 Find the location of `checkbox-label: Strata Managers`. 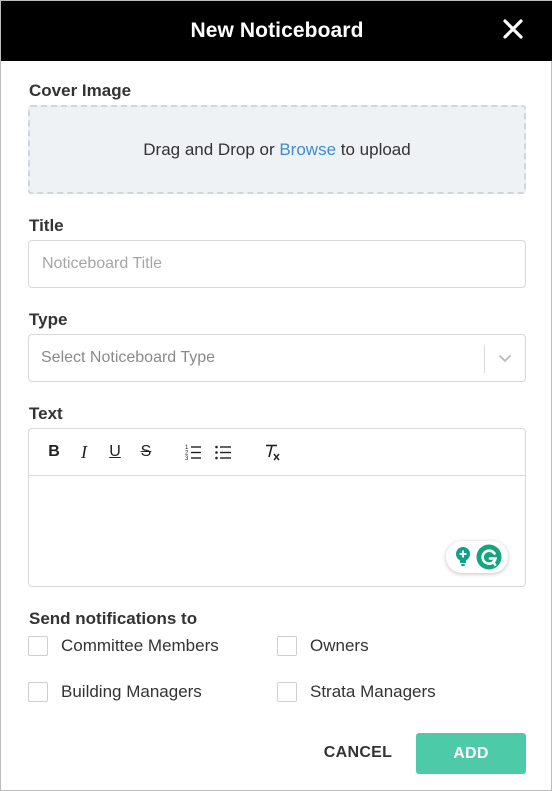

checkbox-label: Strata Managers is located at coordinates (373, 691).